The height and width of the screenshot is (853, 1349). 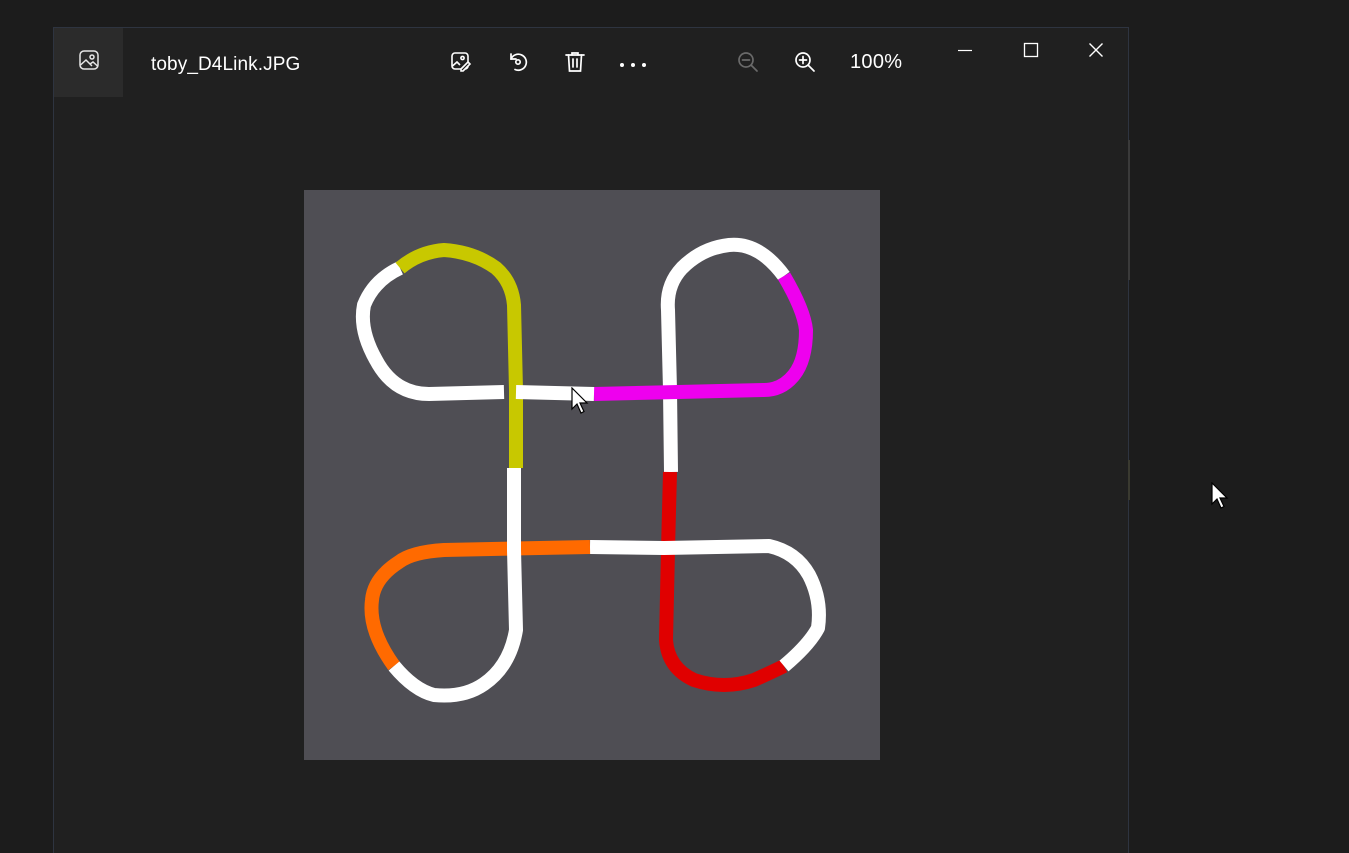 I want to click on minimize-button, so click(x=965, y=52).